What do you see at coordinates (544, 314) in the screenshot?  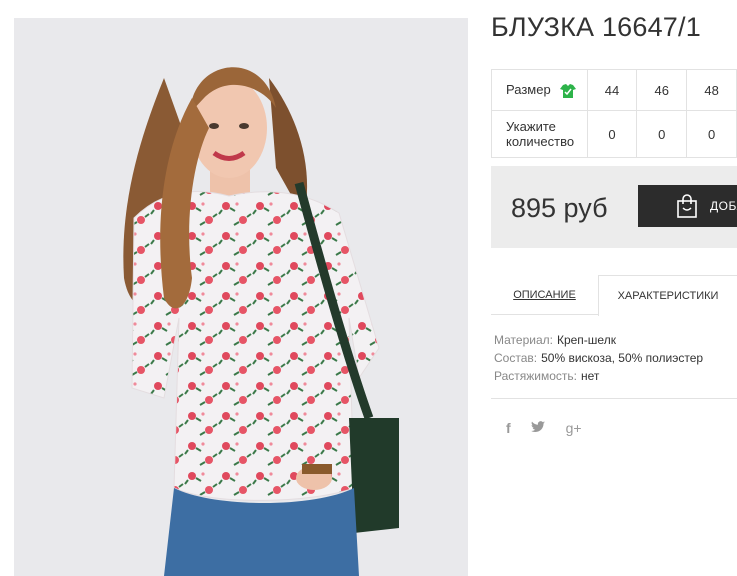 I see `tab-divider` at bounding box center [544, 314].